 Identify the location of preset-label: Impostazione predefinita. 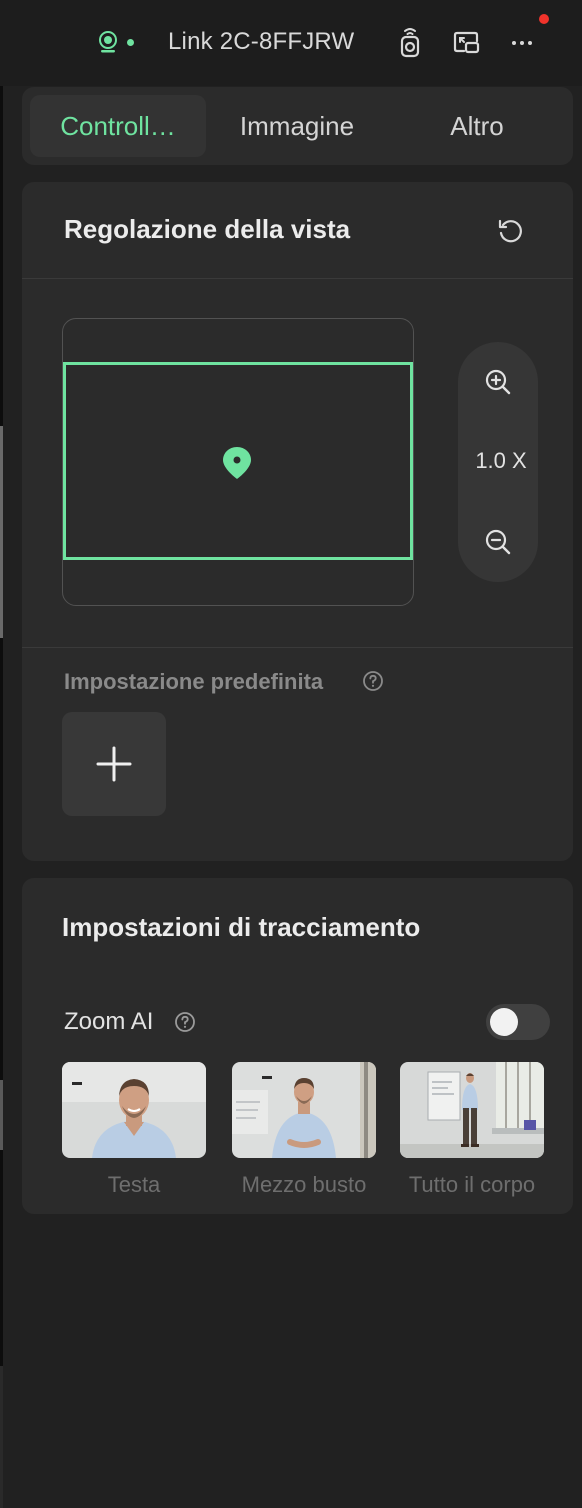
(194, 681).